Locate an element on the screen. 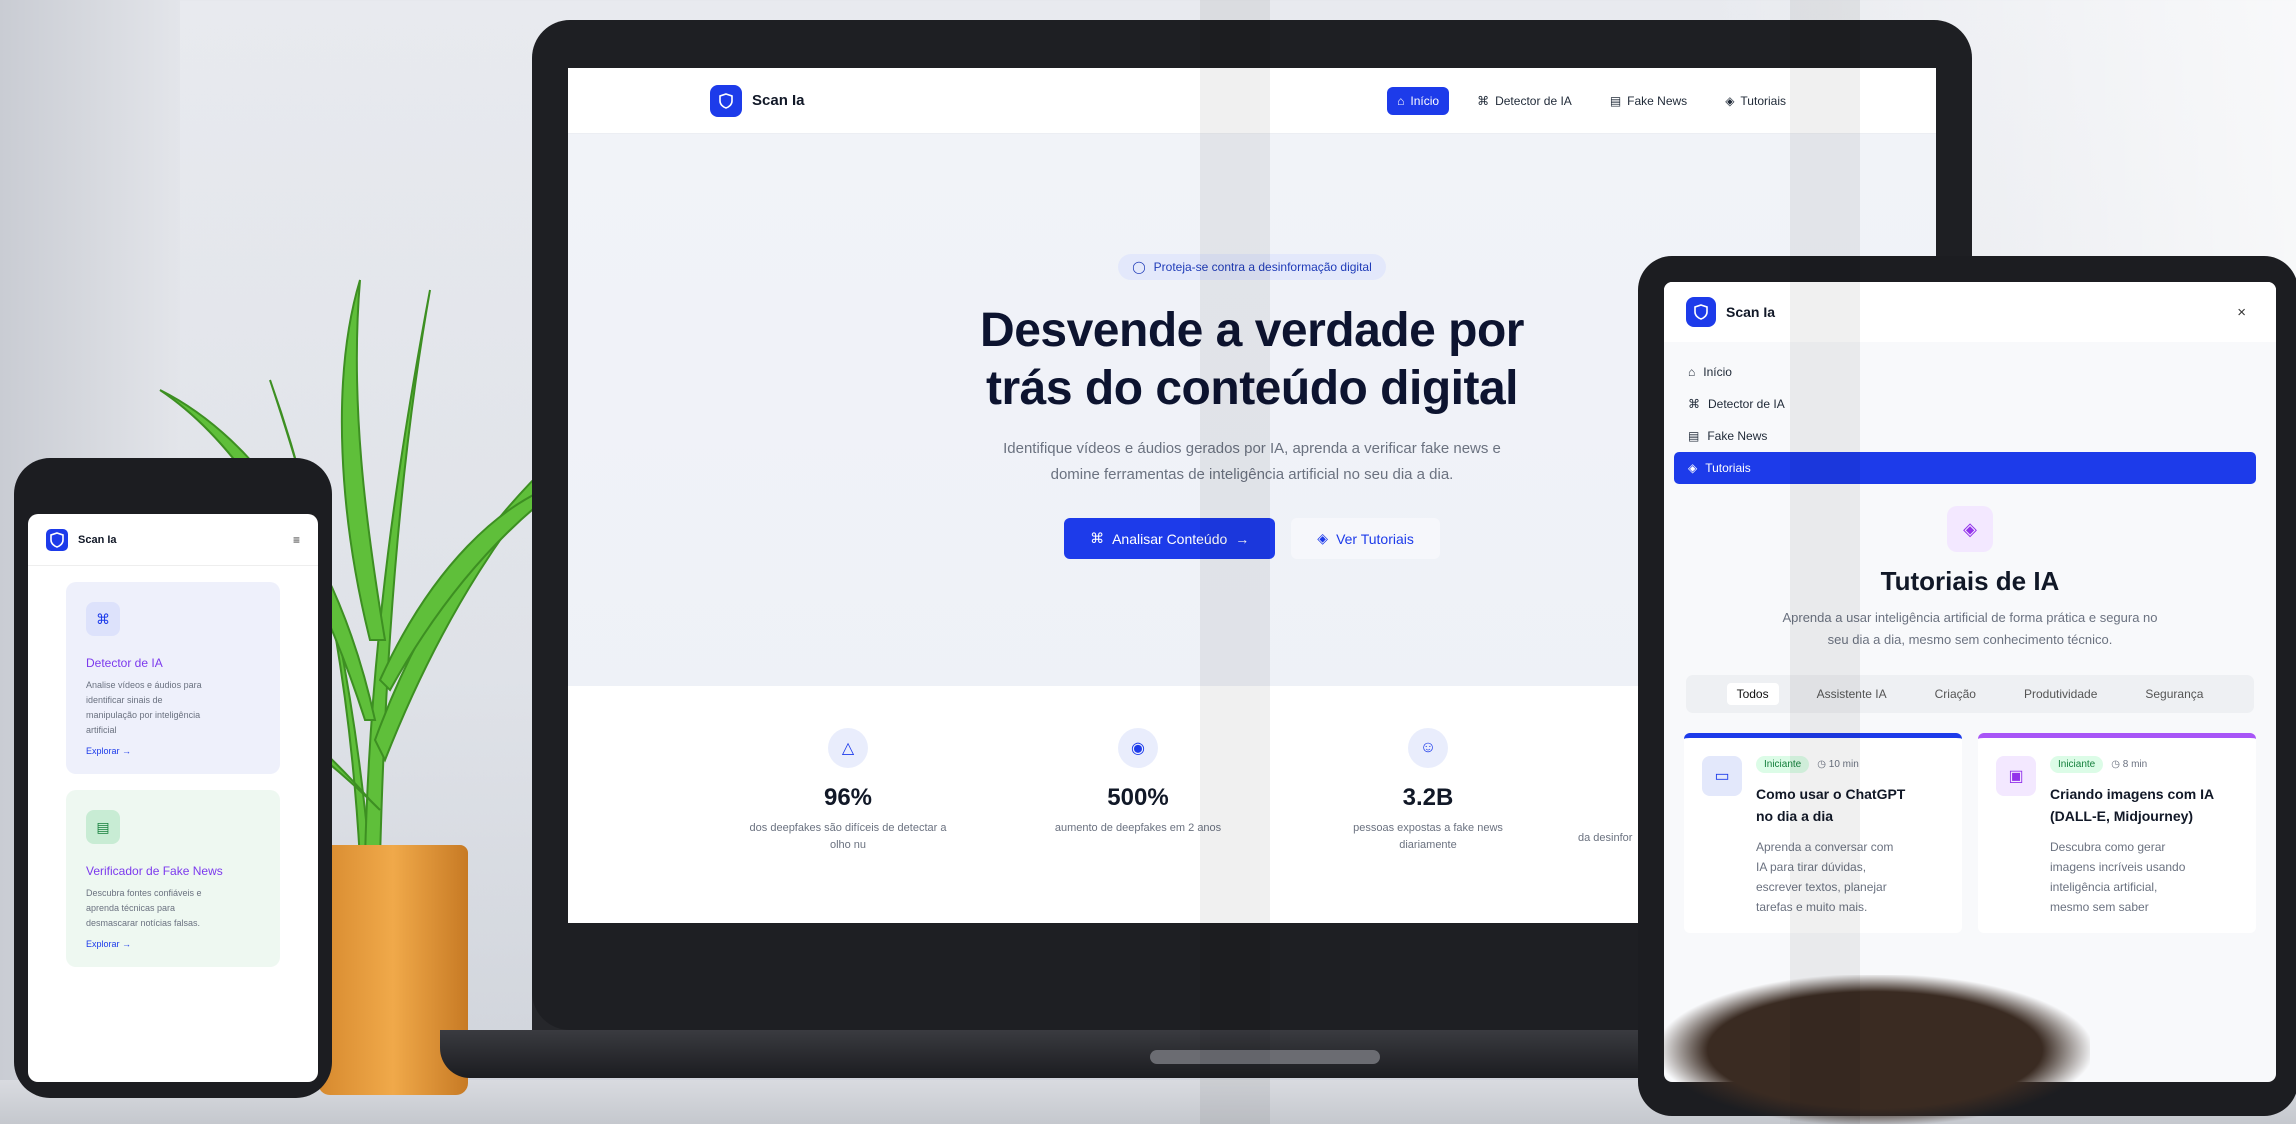 The width and height of the screenshot is (2296, 1124). tab-productivity: Produtividade is located at coordinates (2060, 694).